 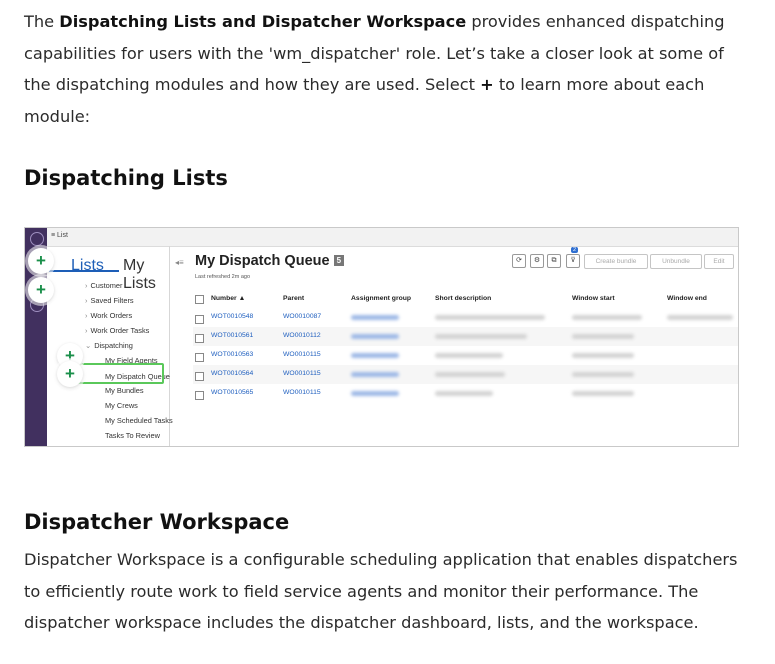 What do you see at coordinates (302, 316) in the screenshot?
I see `row-parent-link: WO0010087` at bounding box center [302, 316].